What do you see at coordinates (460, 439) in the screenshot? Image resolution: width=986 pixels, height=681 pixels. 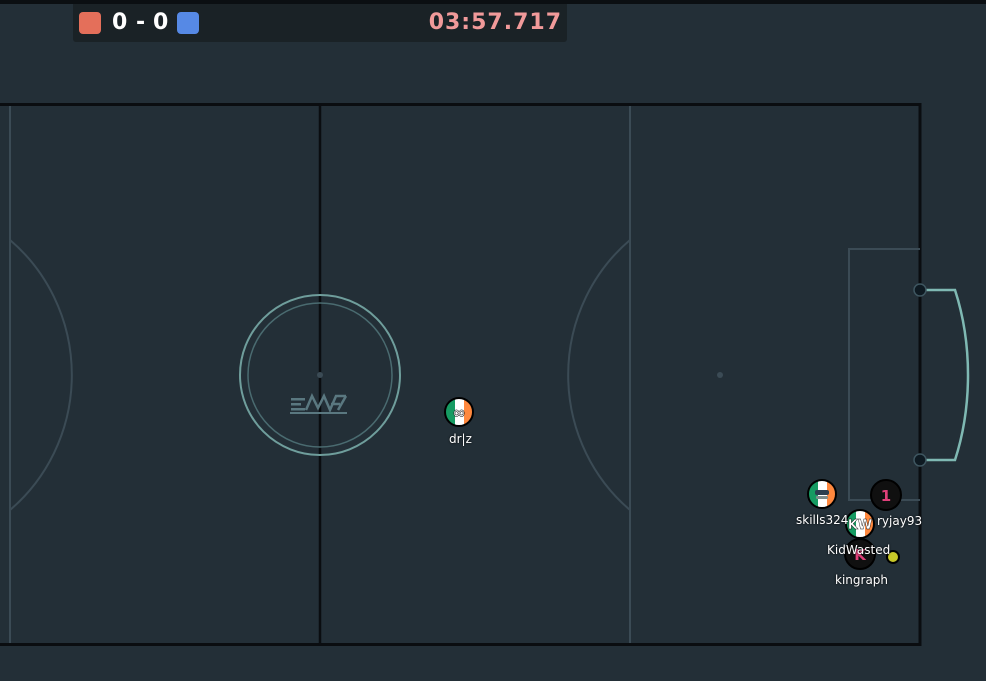 I see `player-name-drlz: dr|z` at bounding box center [460, 439].